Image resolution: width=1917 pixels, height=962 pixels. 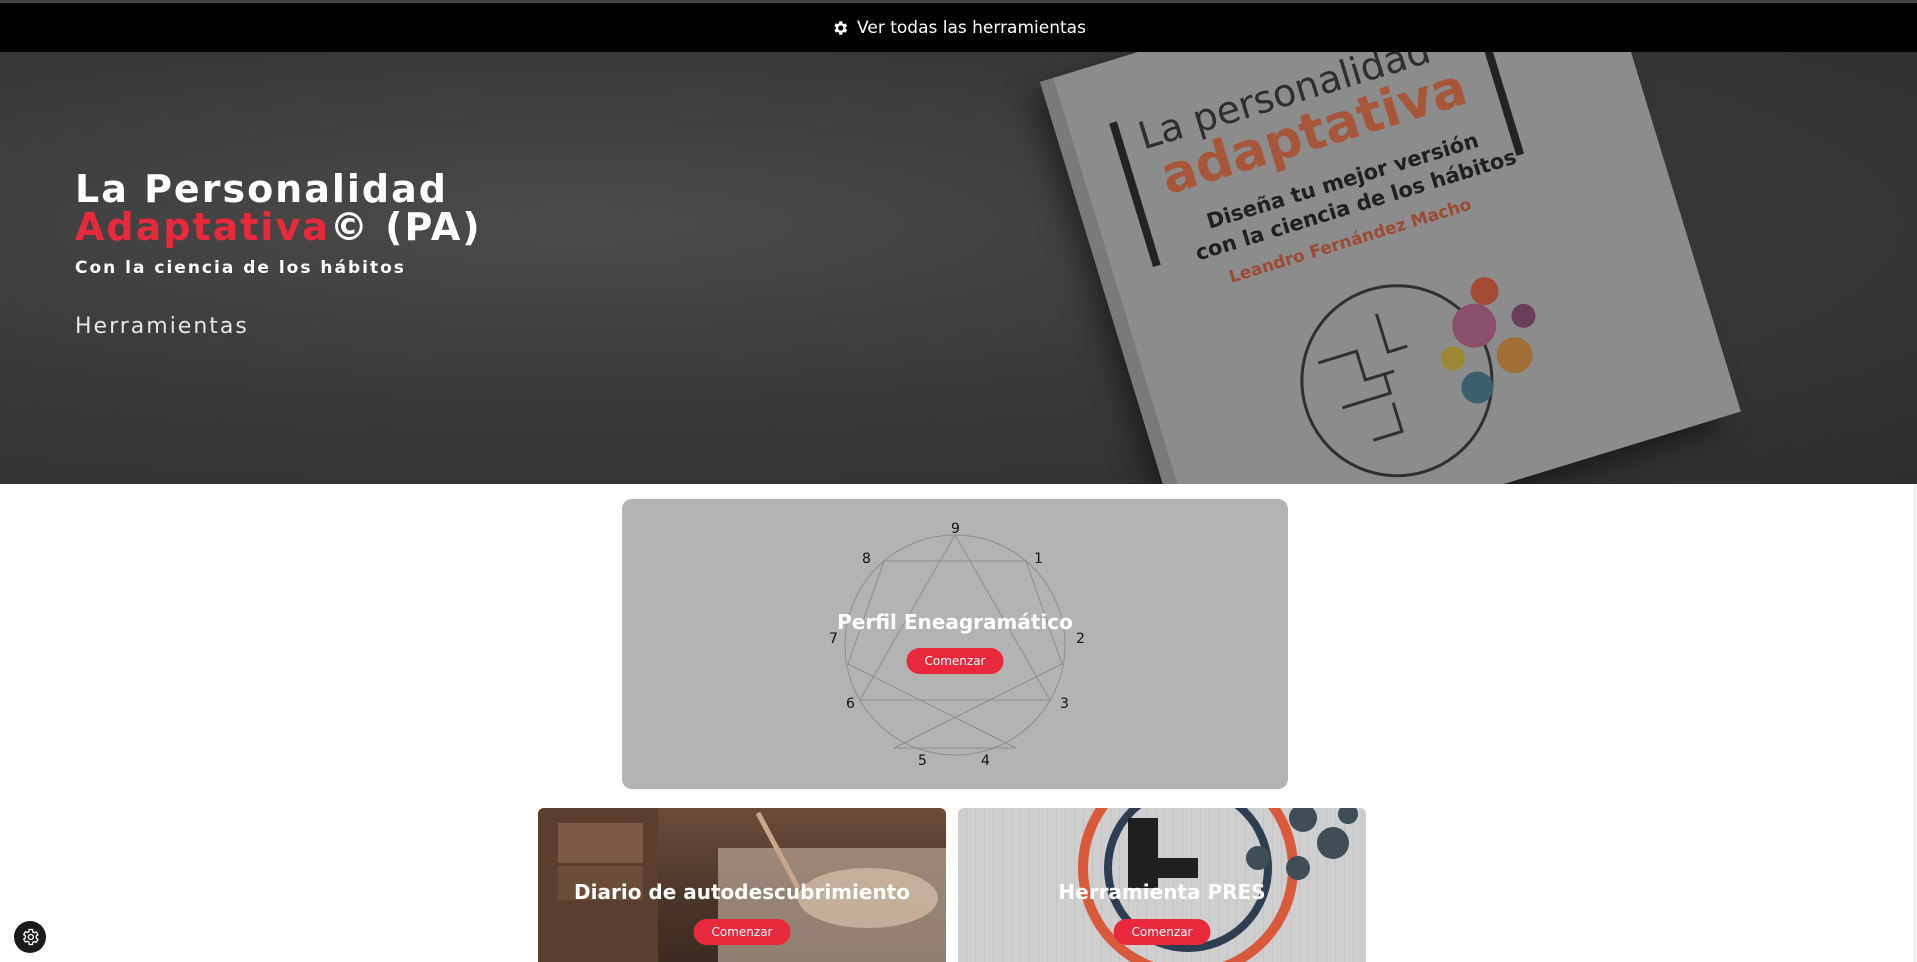 I want to click on pres-title: Herramienta PRES, so click(x=1162, y=892).